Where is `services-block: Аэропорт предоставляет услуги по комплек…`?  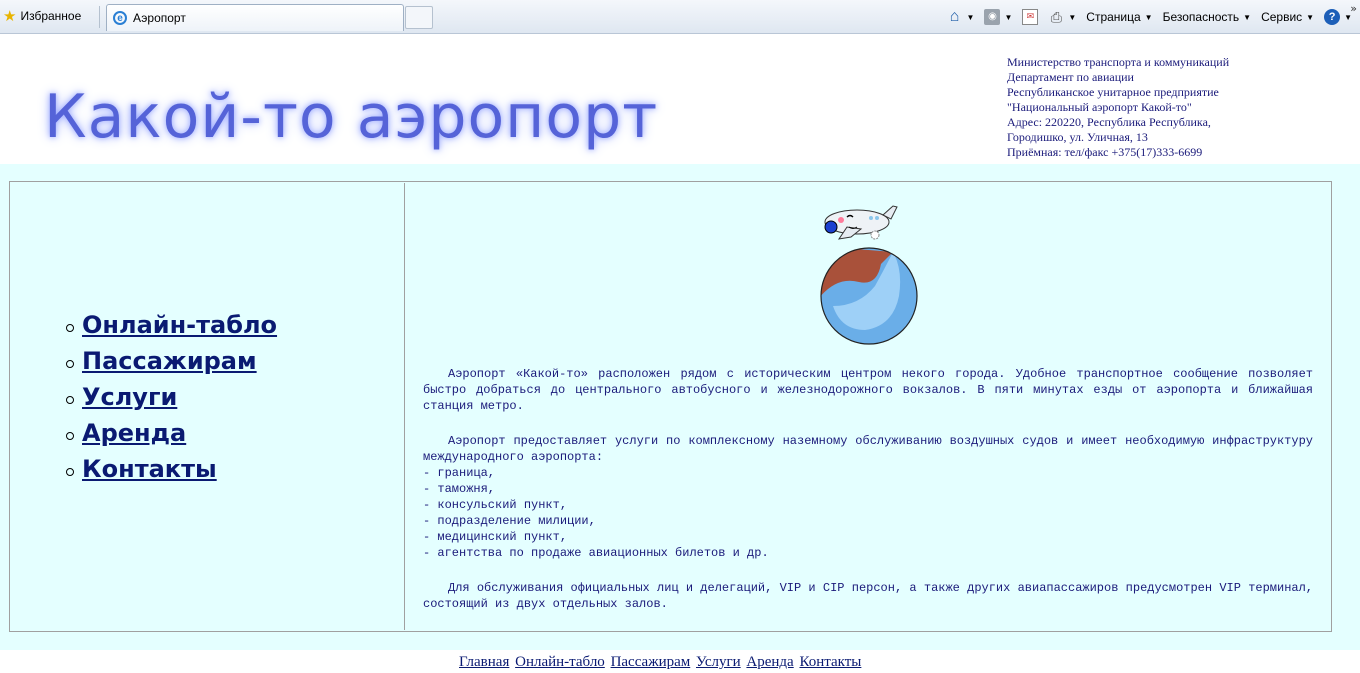
services-block: Аэропорт предоставляет услуги по комплек… is located at coordinates (868, 497).